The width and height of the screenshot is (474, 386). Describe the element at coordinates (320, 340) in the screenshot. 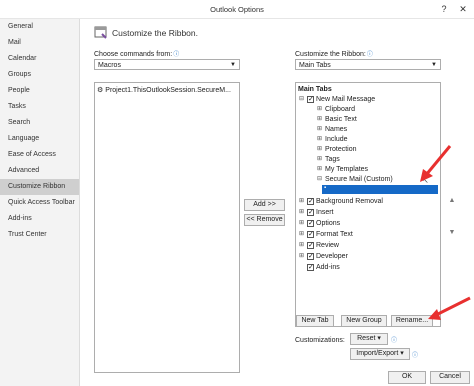

I see `customizations-label: Customizations:` at that location.